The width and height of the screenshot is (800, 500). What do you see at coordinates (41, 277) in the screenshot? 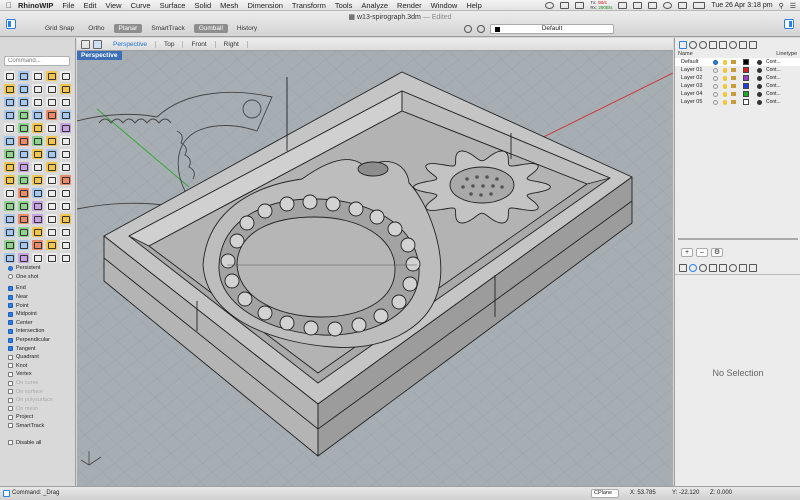
I see `osnap-one-shot: One shot` at bounding box center [41, 277].